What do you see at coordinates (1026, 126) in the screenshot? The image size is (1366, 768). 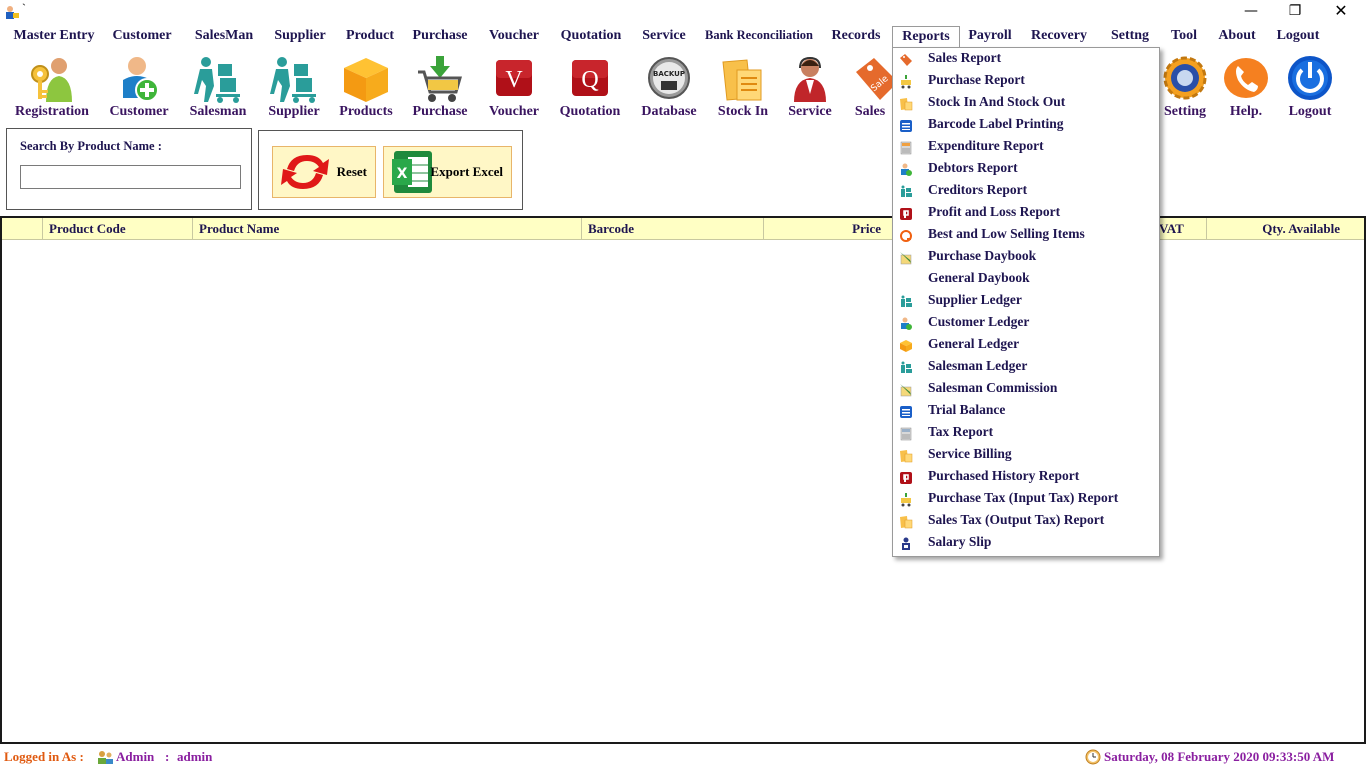 I see `menu-item-barcode-label-printing: Barcode Label Printing` at bounding box center [1026, 126].